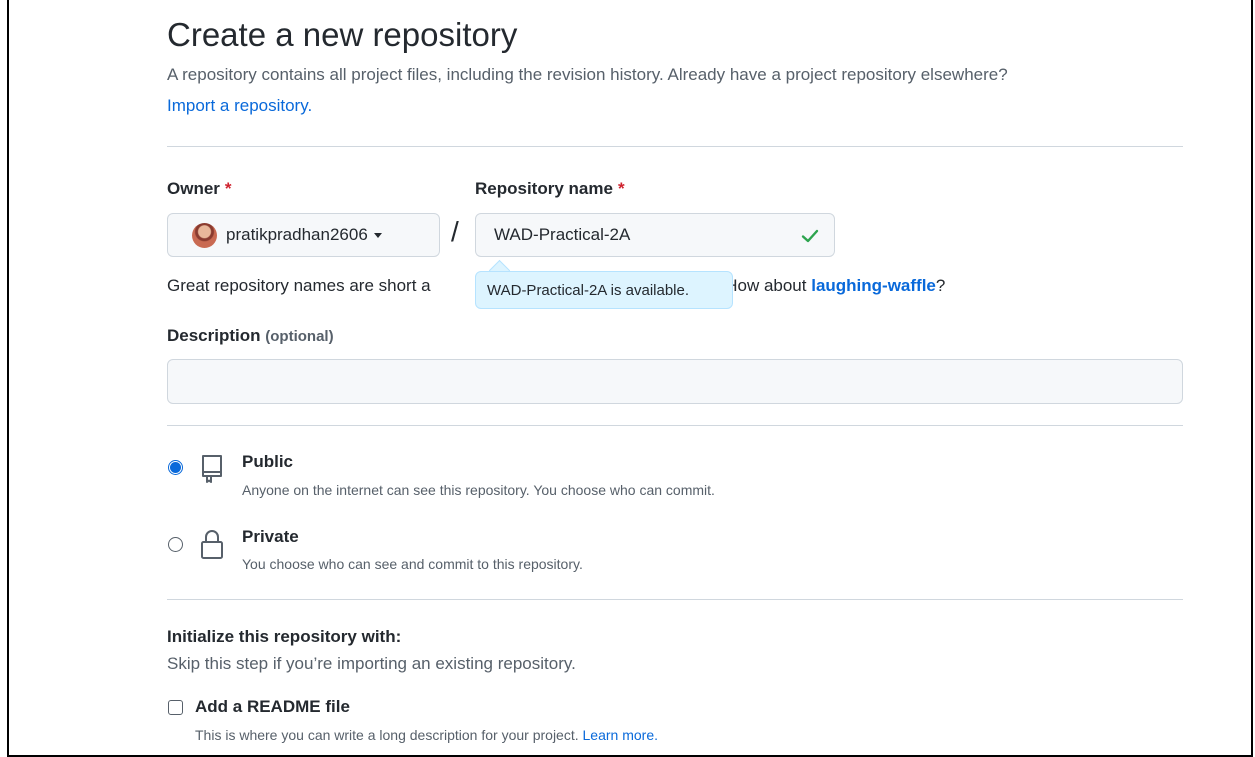 The width and height of the screenshot is (1255, 757). Describe the element at coordinates (284, 636) in the screenshot. I see `initialize-heading: Initialize this repository with:` at that location.